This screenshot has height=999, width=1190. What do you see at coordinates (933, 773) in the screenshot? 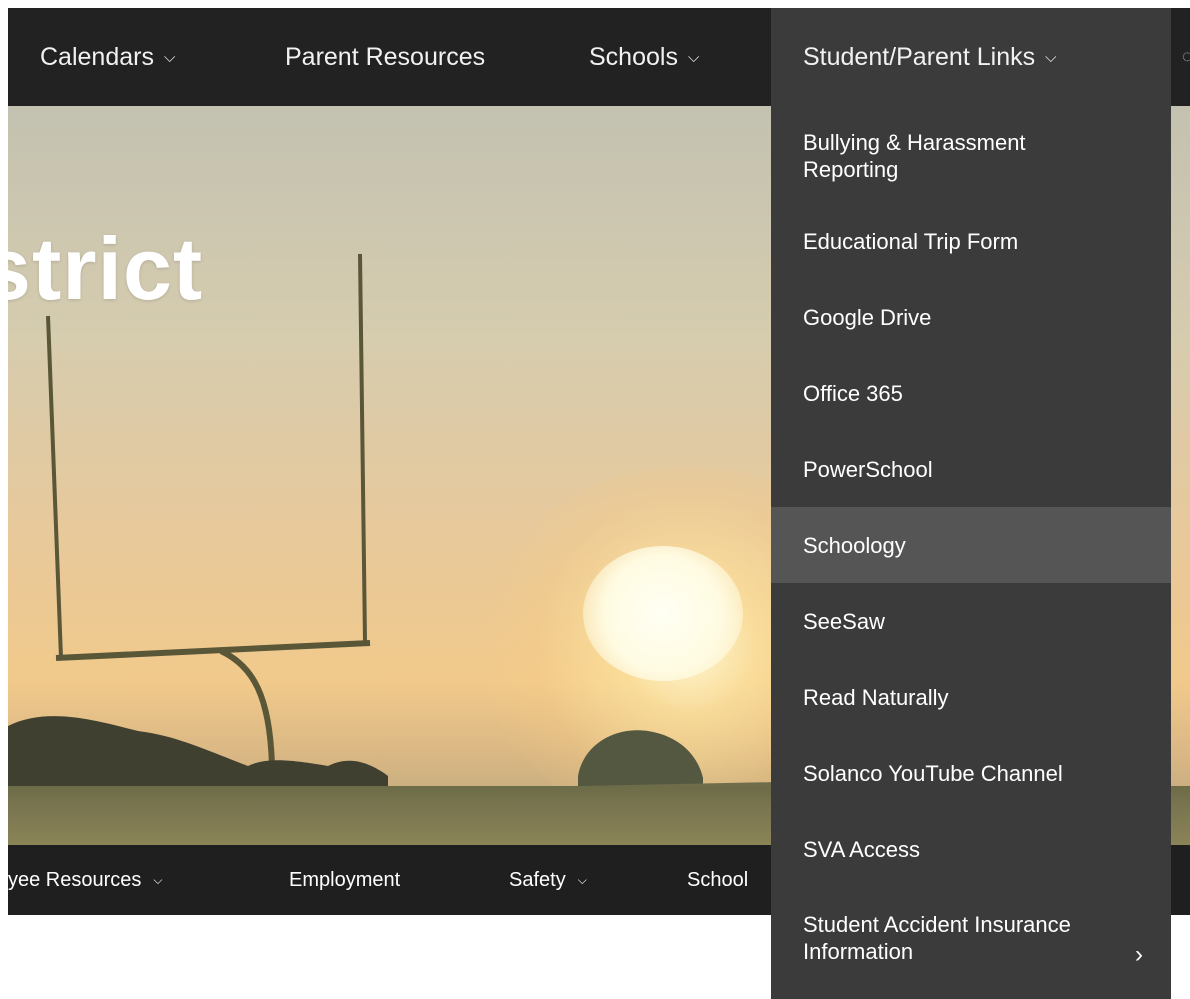
I see `menu-item-label: Solanco YouTube Channel` at bounding box center [933, 773].